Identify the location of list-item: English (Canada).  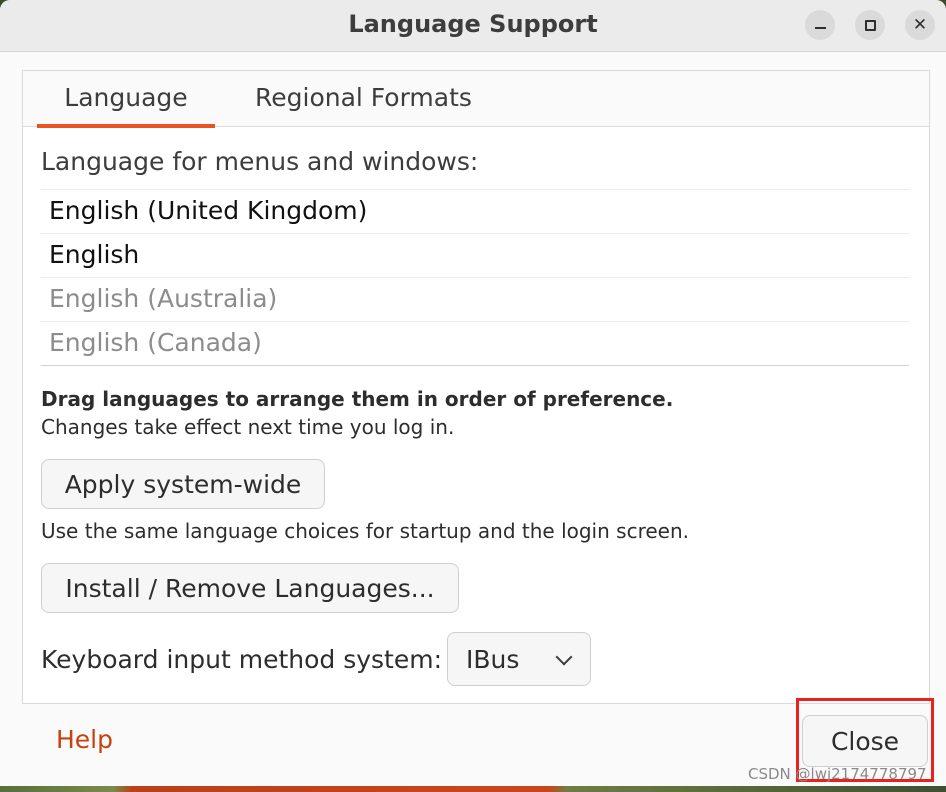
(475, 343).